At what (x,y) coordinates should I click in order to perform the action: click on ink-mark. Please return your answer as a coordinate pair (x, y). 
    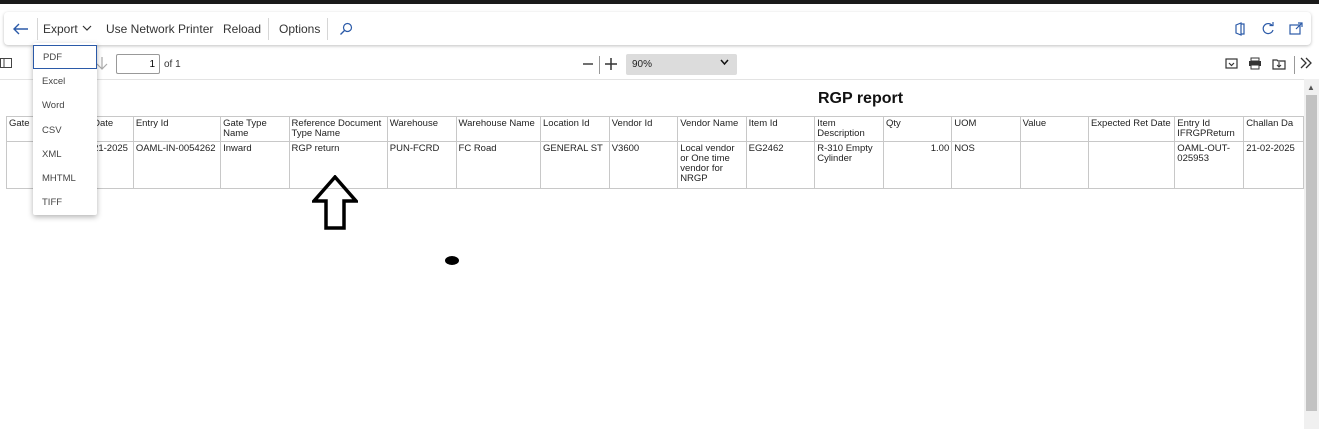
    Looking at the image, I should click on (452, 260).